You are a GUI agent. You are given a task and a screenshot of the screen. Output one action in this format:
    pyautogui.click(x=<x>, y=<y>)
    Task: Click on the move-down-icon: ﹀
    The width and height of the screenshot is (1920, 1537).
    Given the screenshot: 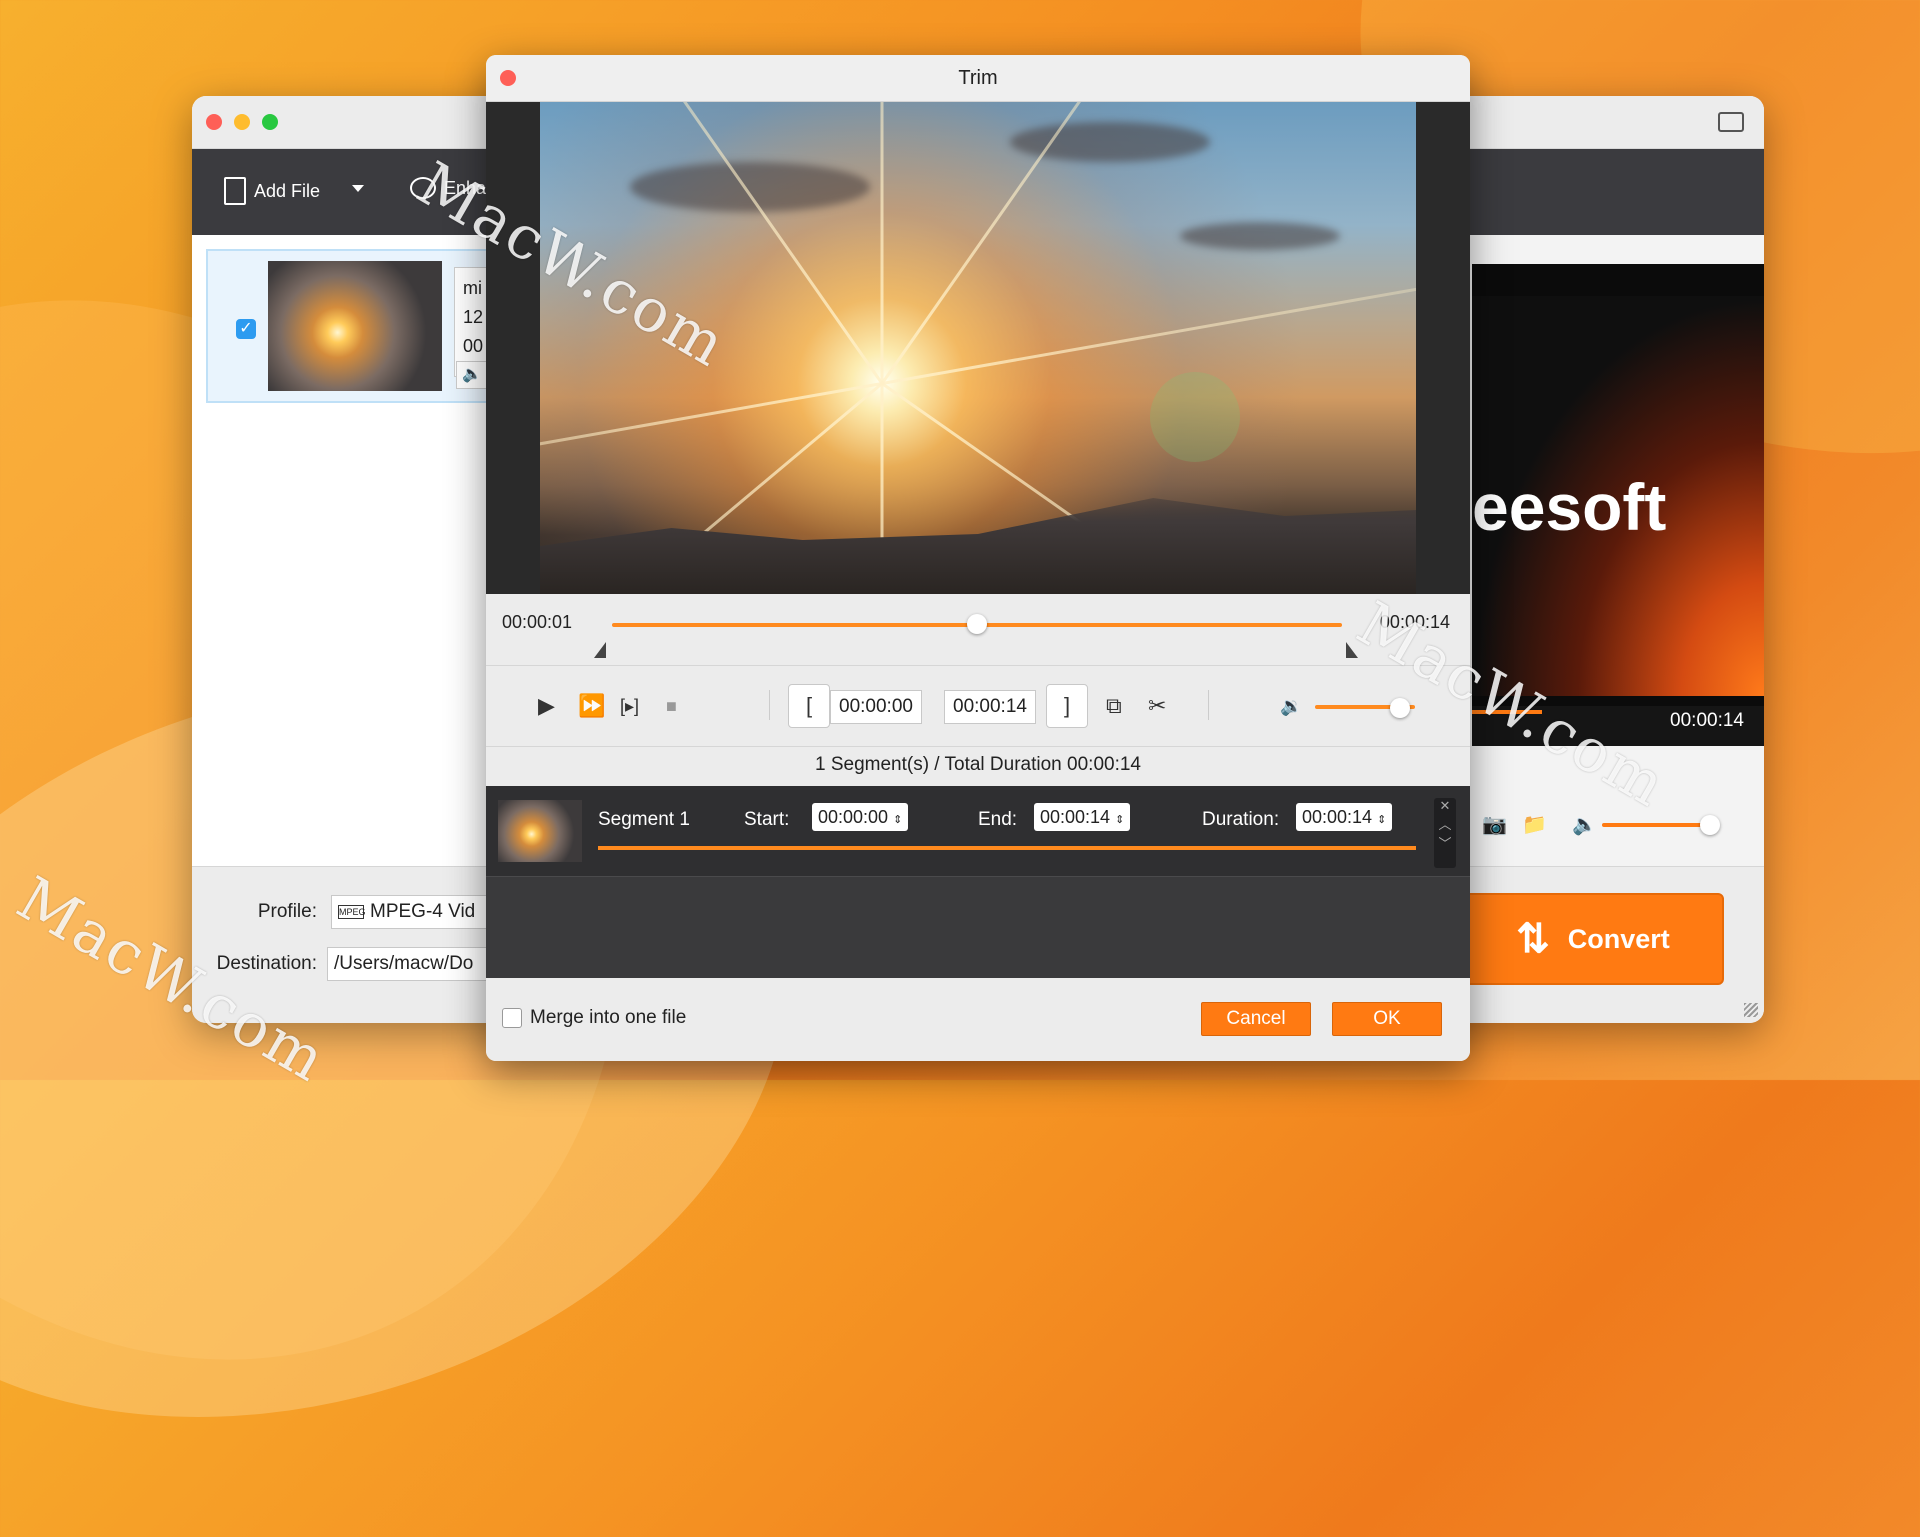 What is the action you would take?
    pyautogui.click(x=1445, y=842)
    